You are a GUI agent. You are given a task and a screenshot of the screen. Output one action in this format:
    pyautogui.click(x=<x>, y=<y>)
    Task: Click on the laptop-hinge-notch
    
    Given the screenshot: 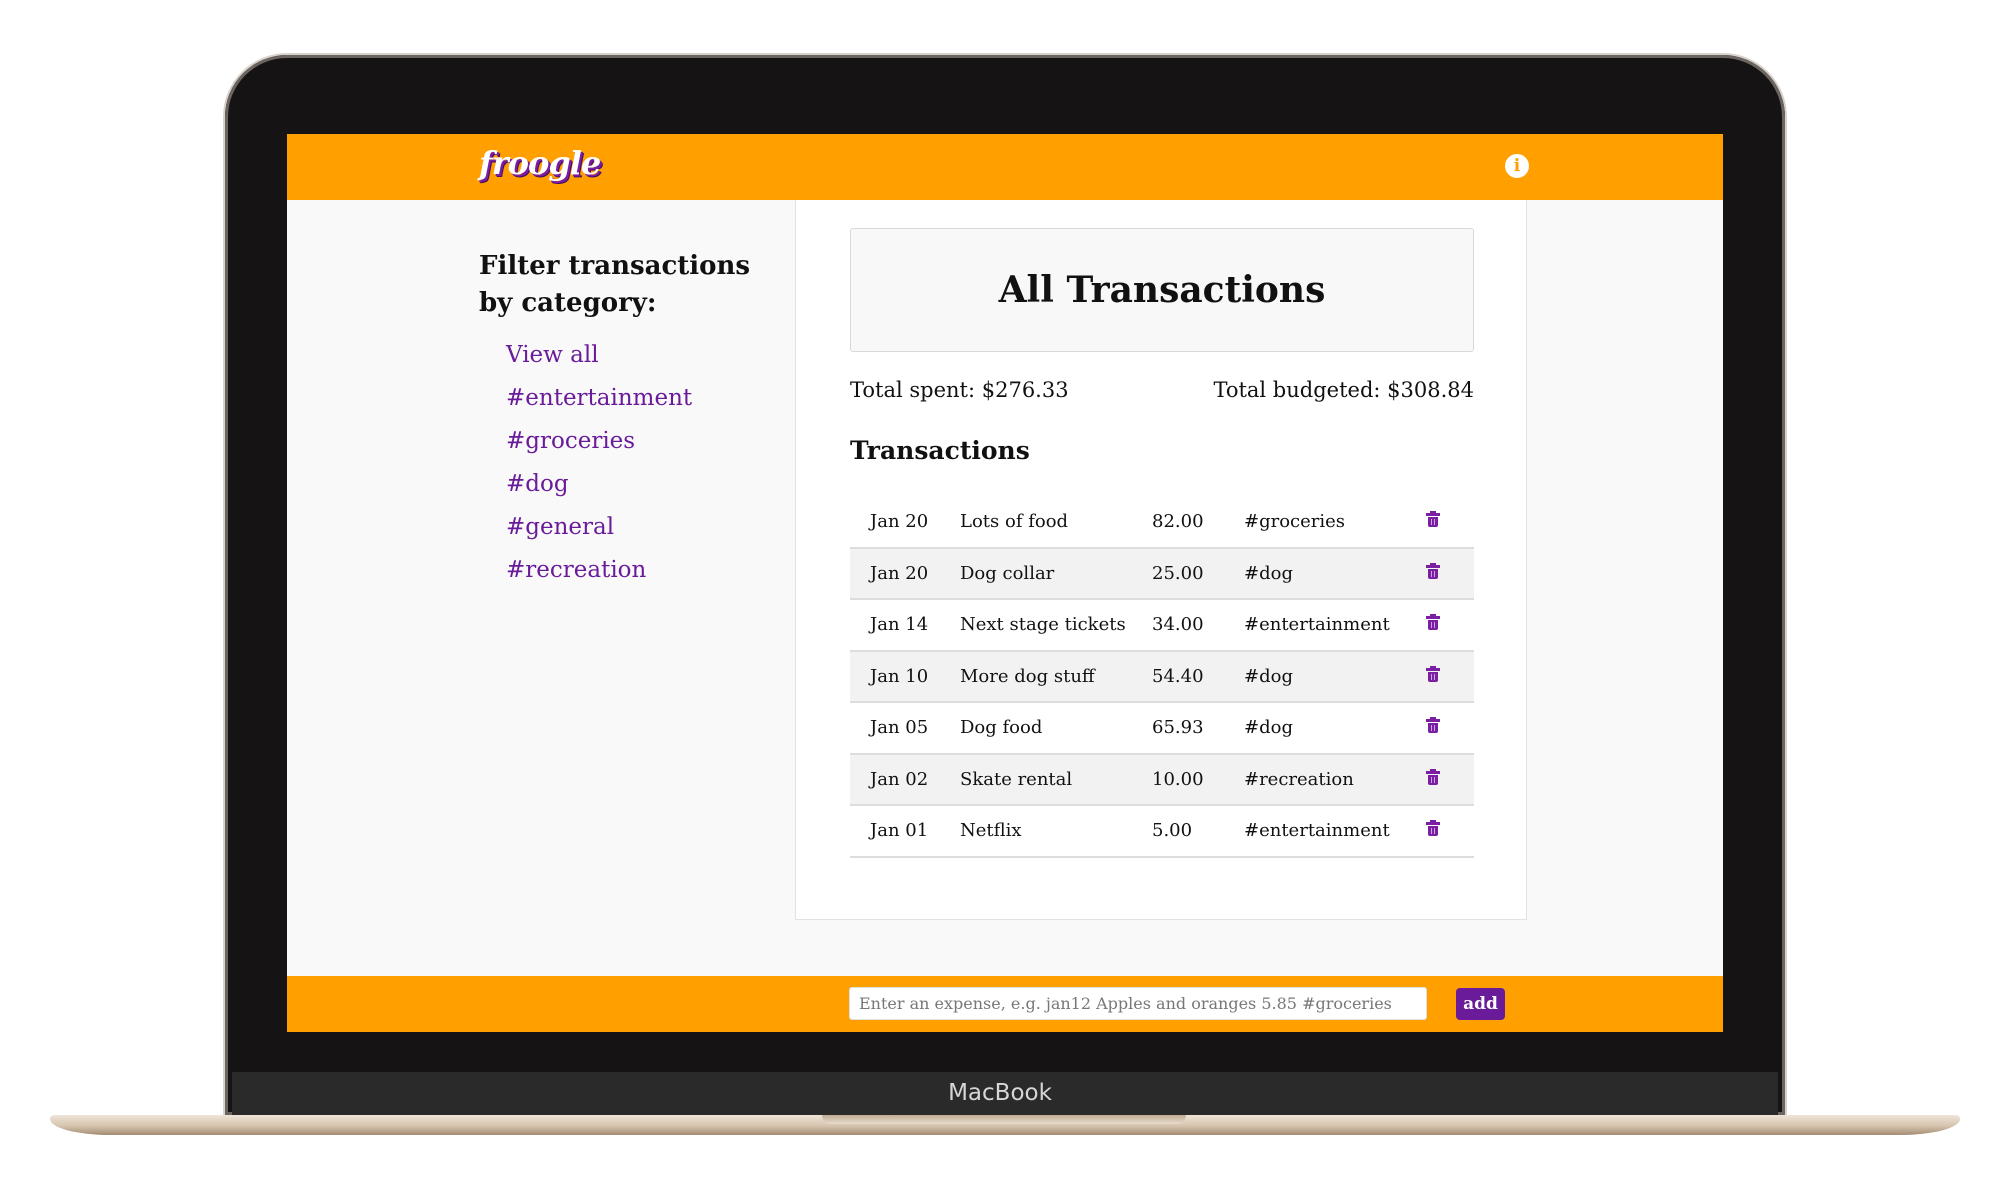 What is the action you would take?
    pyautogui.click(x=1004, y=1119)
    